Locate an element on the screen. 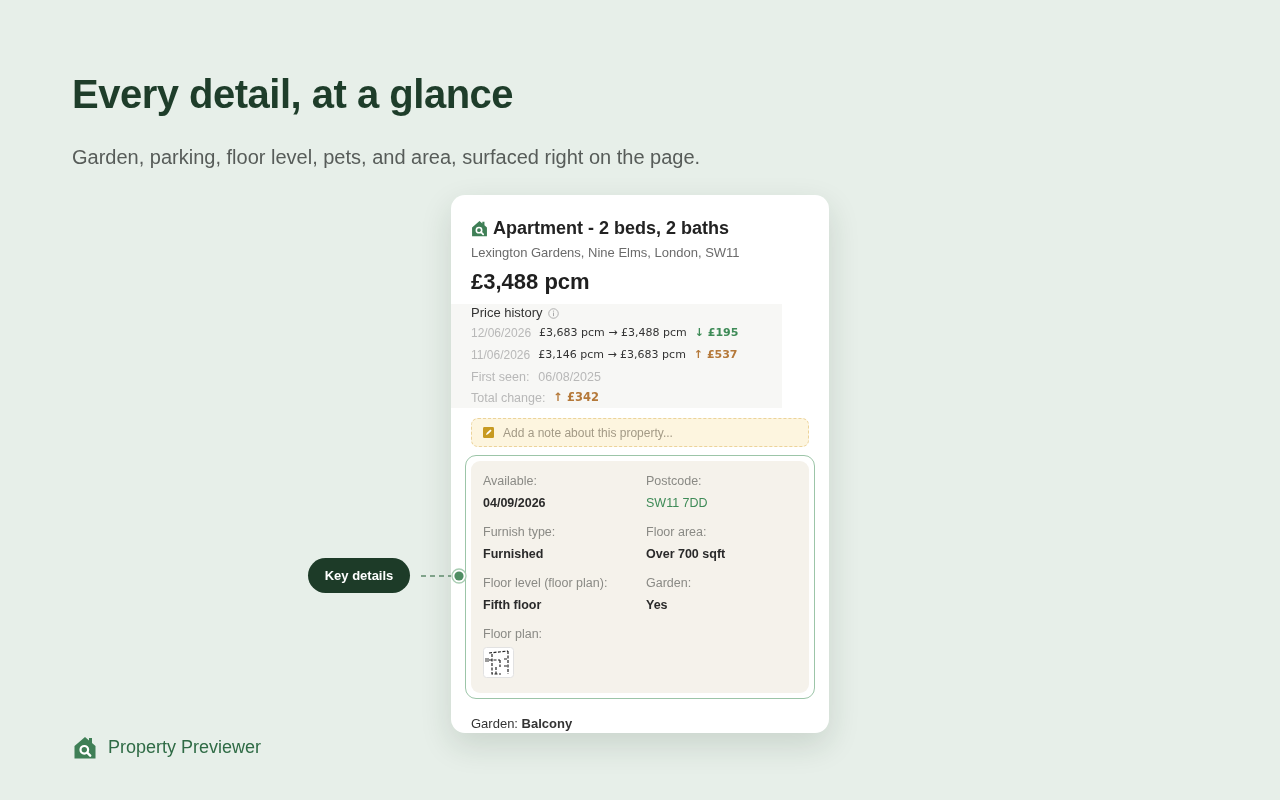  detail-label: Floor level (floor plan): is located at coordinates (545, 583).